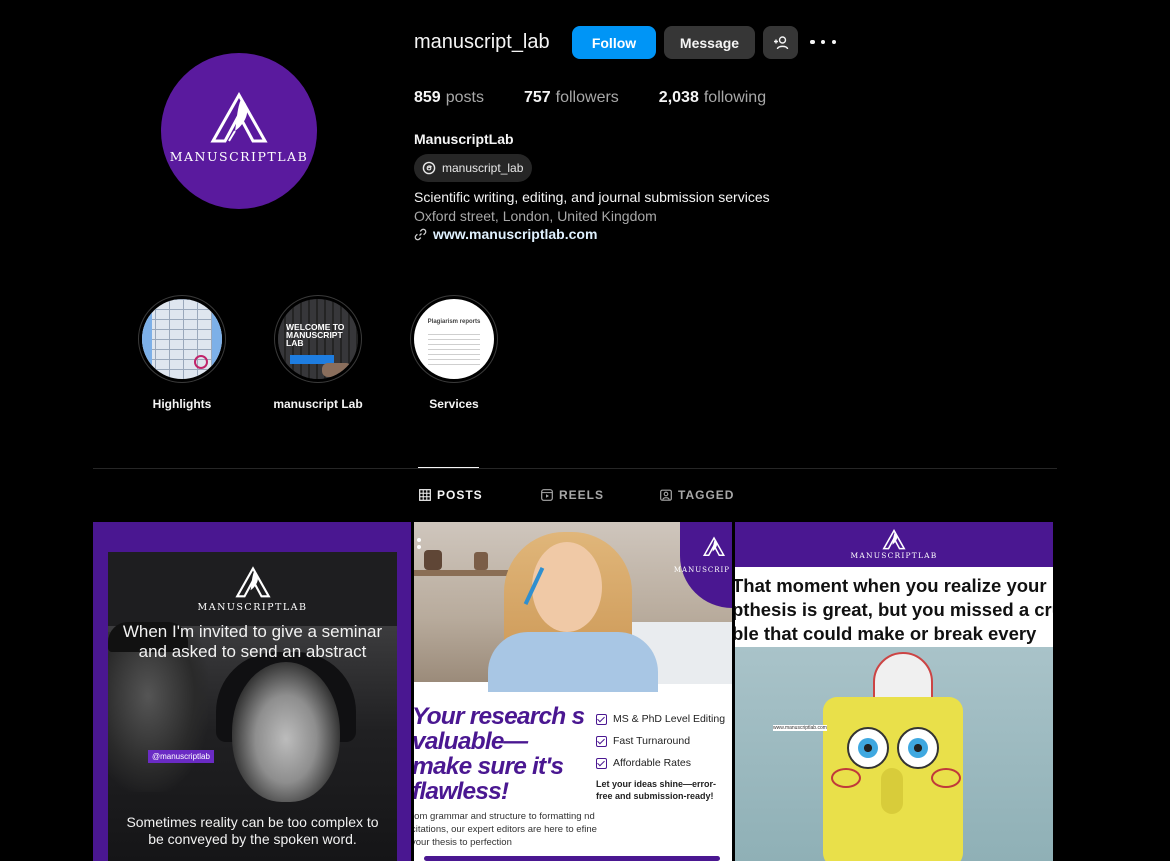 This screenshot has height=861, width=1170. I want to click on highlight-ring: WELCOME TO MANUSCRIPT LAB, so click(318, 339).